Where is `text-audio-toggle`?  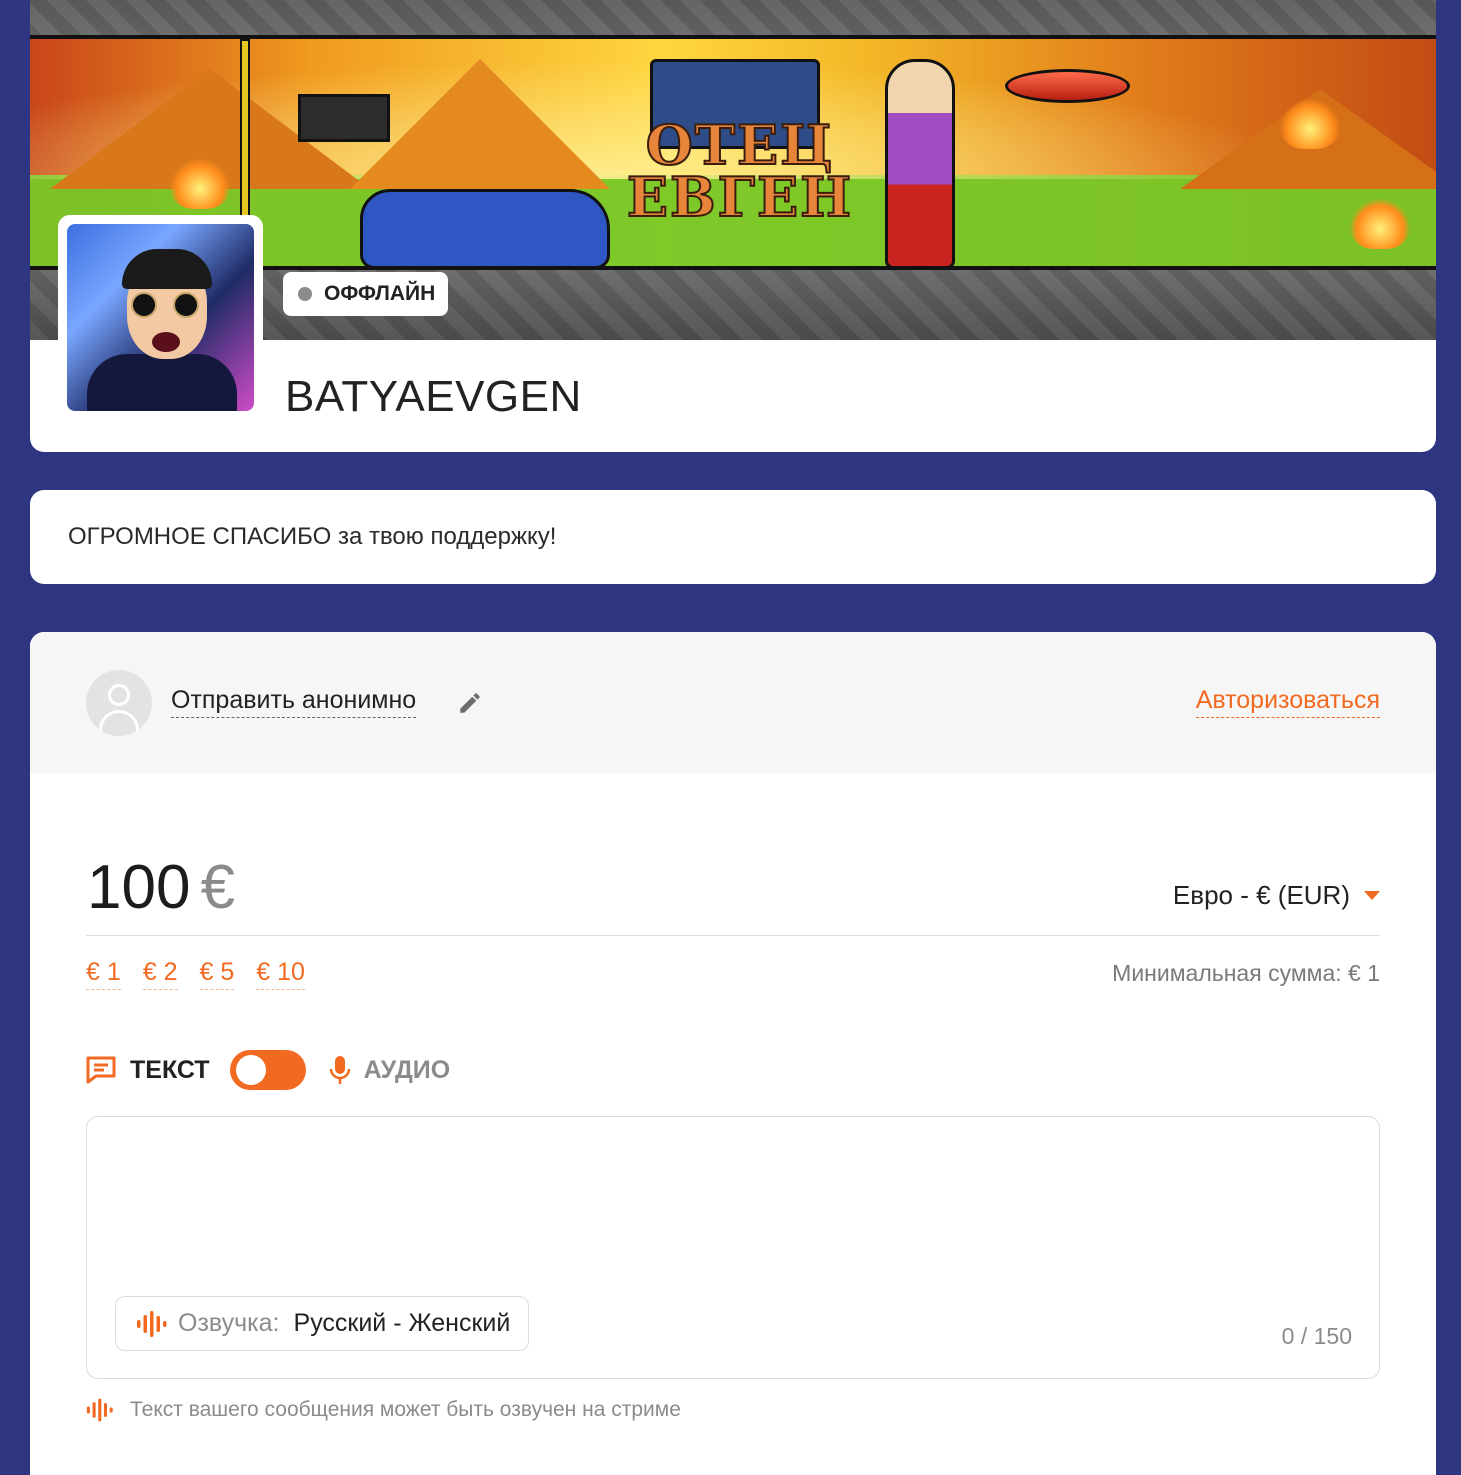 text-audio-toggle is located at coordinates (267, 1070).